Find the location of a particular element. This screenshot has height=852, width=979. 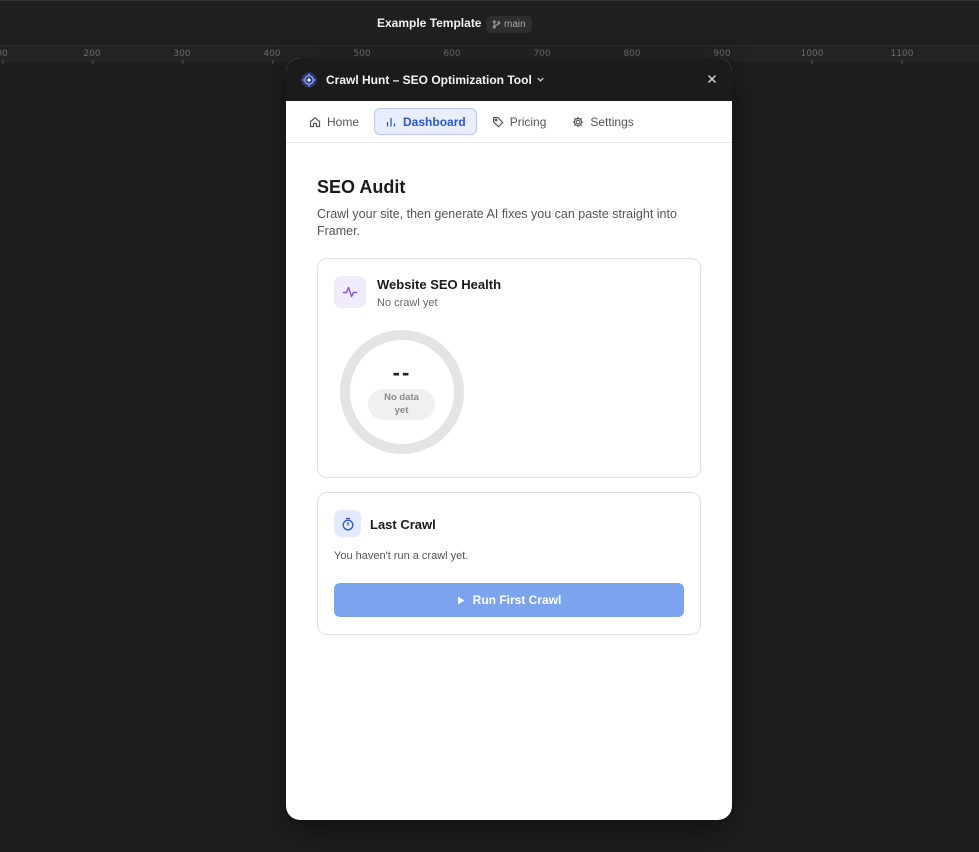

tab-dashboard: Dashboard is located at coordinates (425, 121).